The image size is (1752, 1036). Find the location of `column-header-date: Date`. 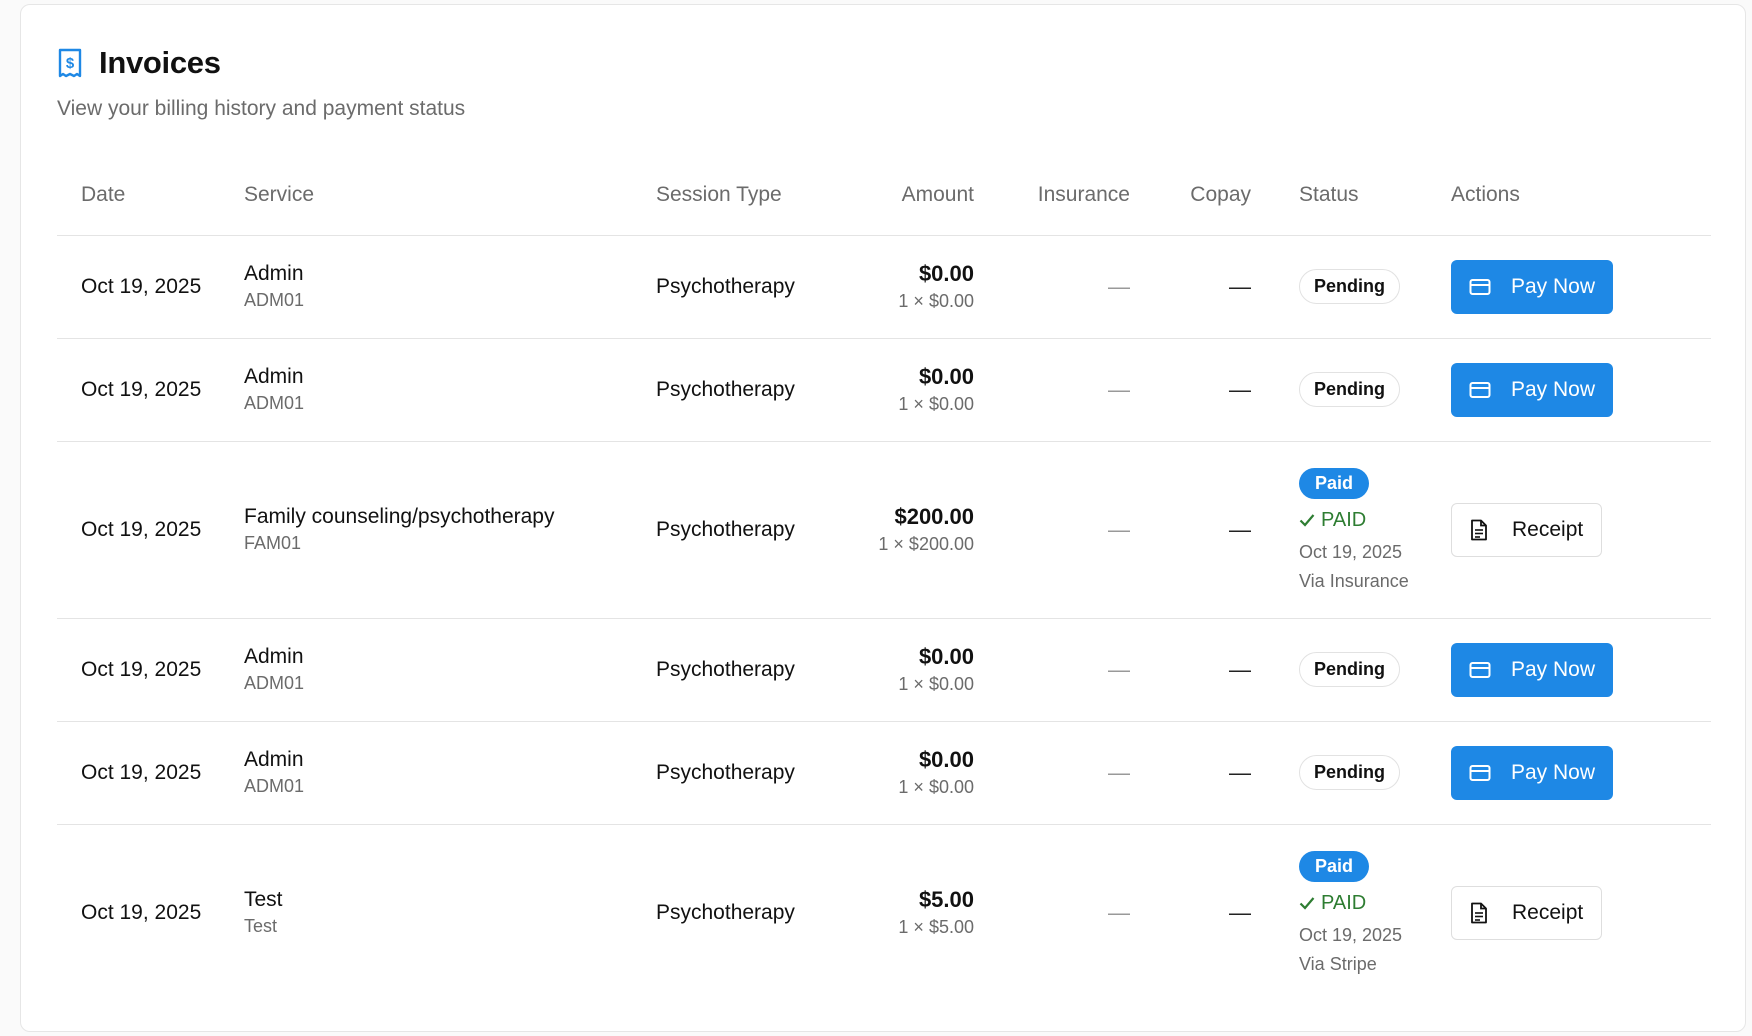

column-header-date: Date is located at coordinates (150, 195).